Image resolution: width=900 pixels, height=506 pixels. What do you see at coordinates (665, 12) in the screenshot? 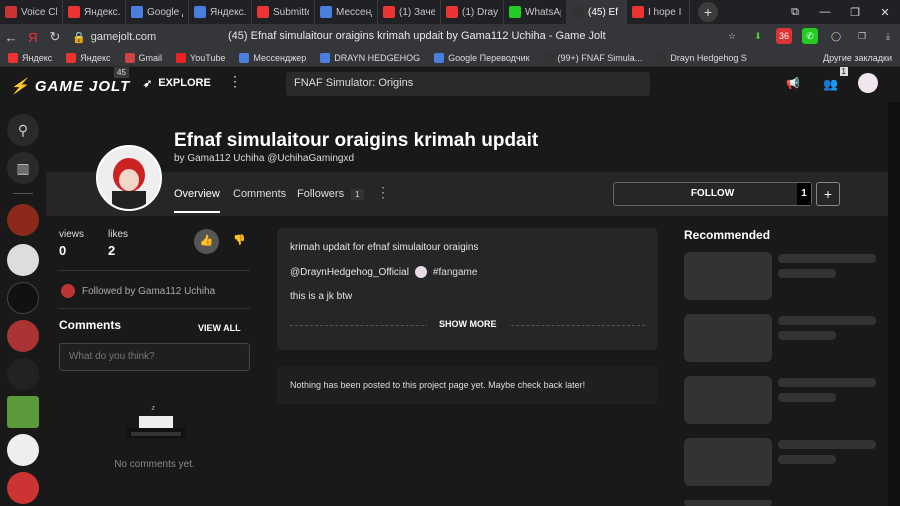
I see `tab-label: I hope I` at bounding box center [665, 12].